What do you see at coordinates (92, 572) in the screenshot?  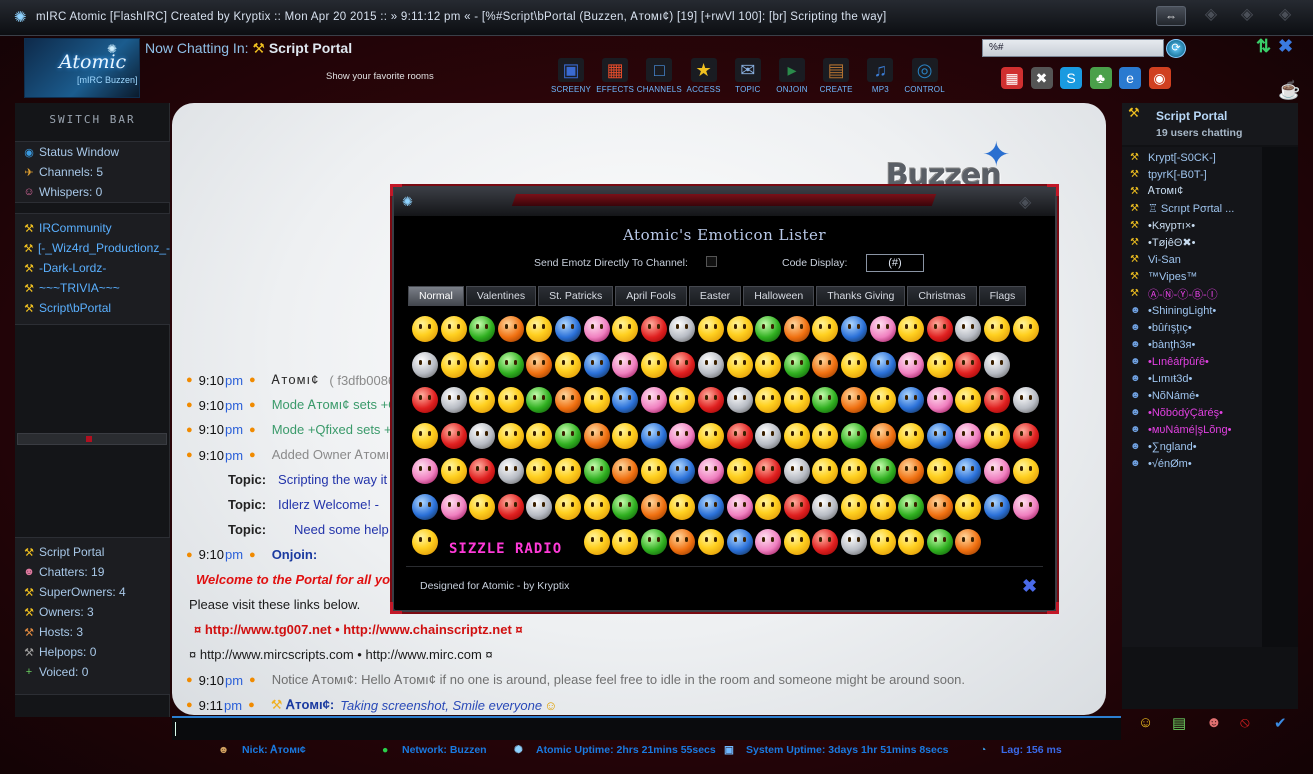 I see `switchbar-item: ☻ Chatters: 19` at bounding box center [92, 572].